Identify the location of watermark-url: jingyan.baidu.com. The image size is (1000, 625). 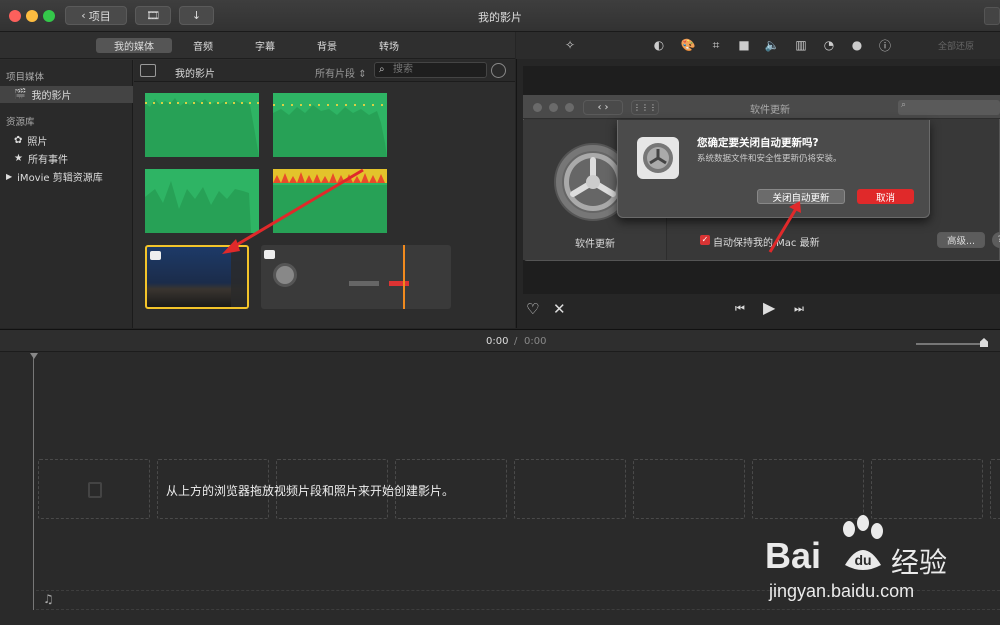
(842, 591).